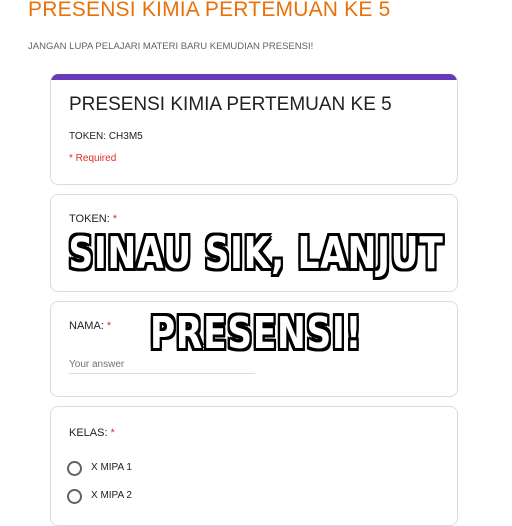 This screenshot has width=512, height=526. What do you see at coordinates (230, 104) in the screenshot?
I see `form-title: PRESENSI KIMIA PERTEMUAN KE 5` at bounding box center [230, 104].